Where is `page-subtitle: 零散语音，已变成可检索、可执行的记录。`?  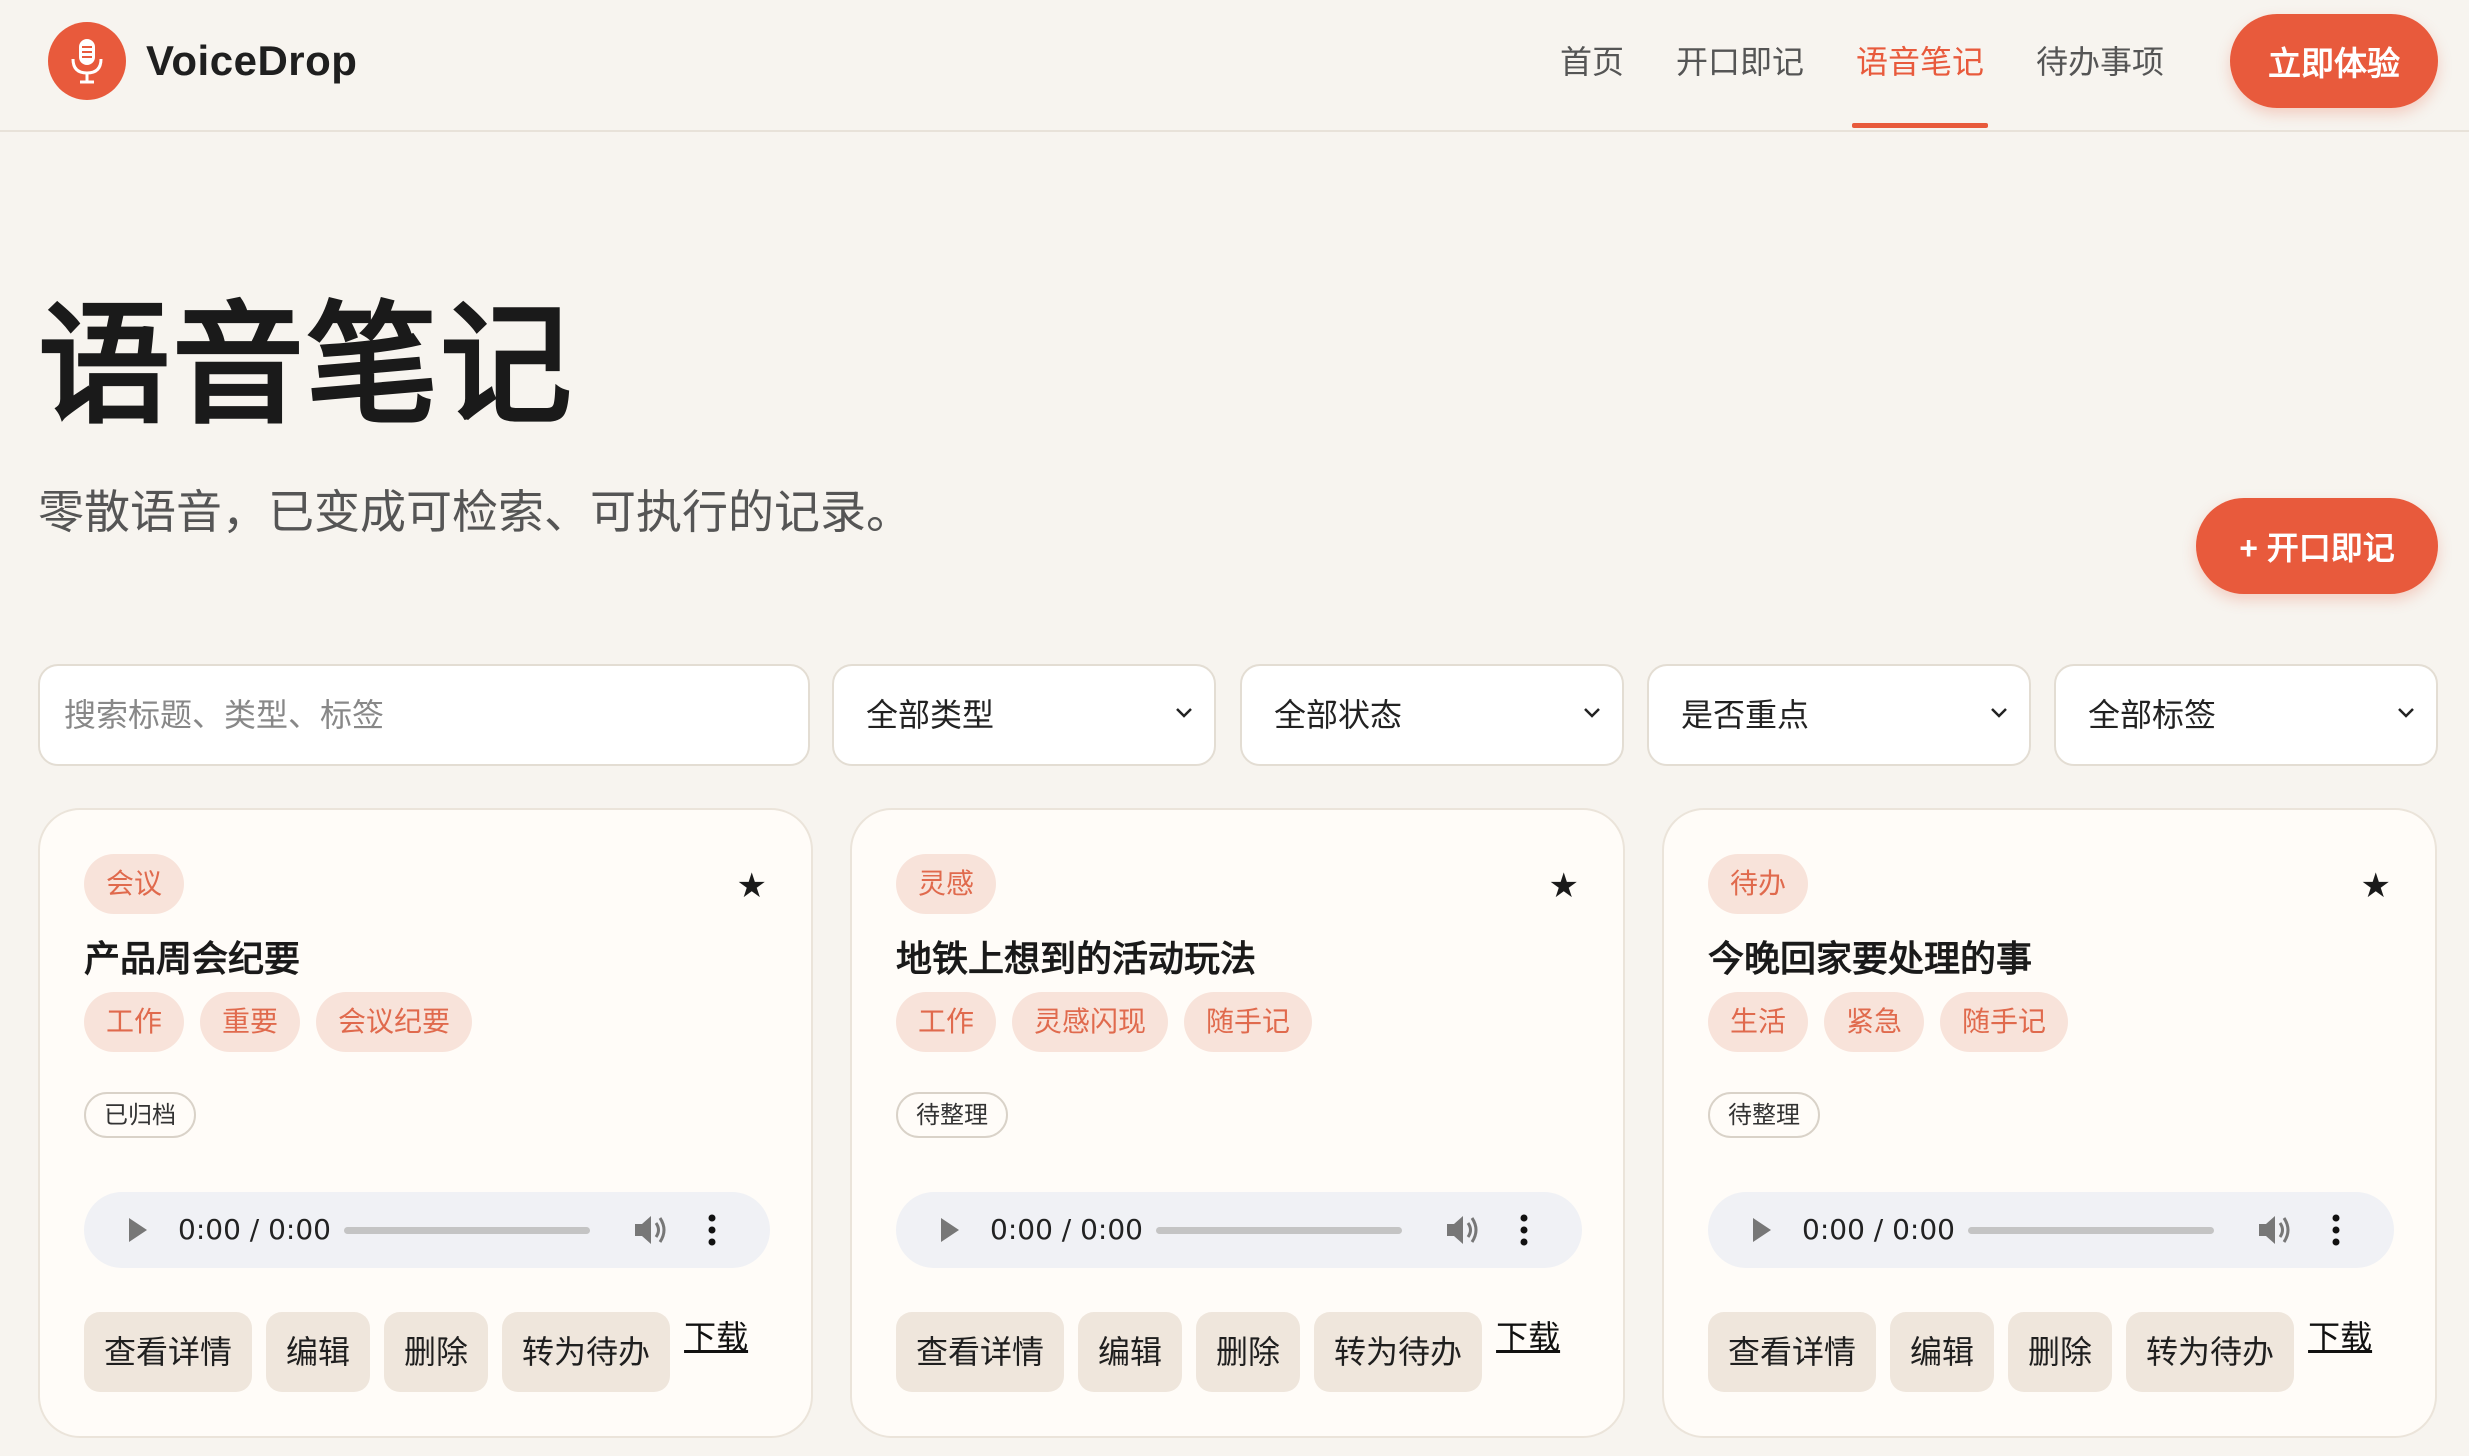 page-subtitle: 零散语音，已变成可检索、可执行的记录。 is located at coordinates (475, 512).